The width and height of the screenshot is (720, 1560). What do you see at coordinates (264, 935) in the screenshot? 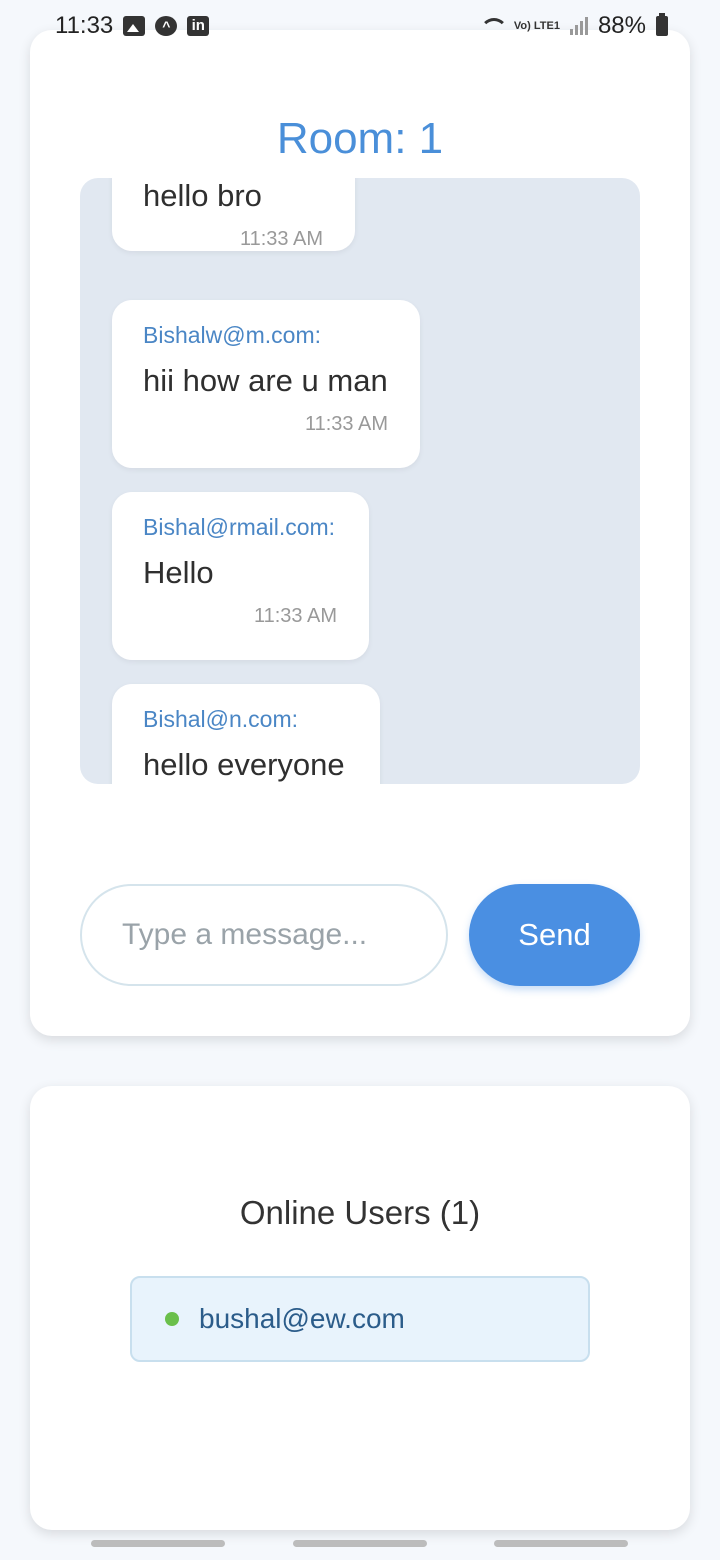
I see `message-input` at bounding box center [264, 935].